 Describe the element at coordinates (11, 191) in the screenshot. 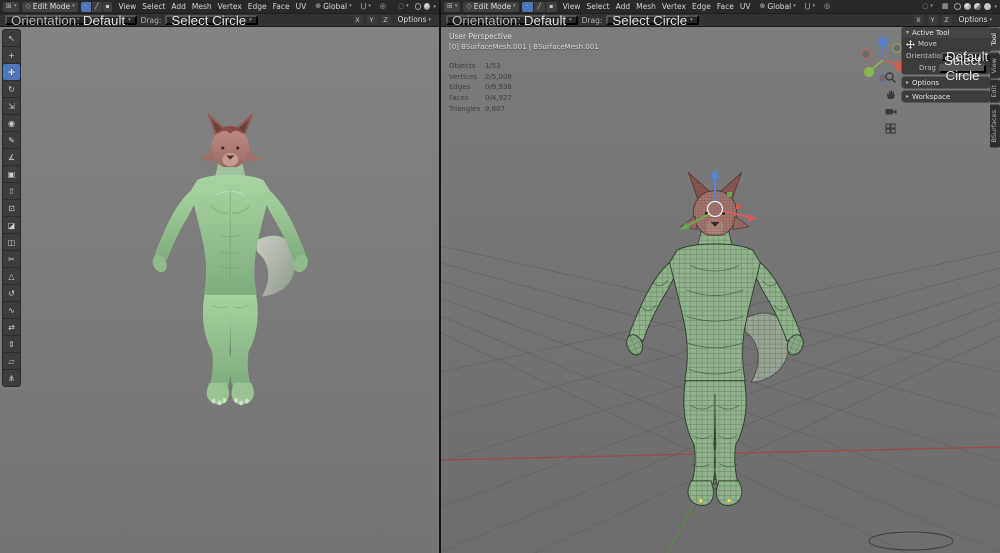

I see `tool-extrude-region: ⇧` at that location.